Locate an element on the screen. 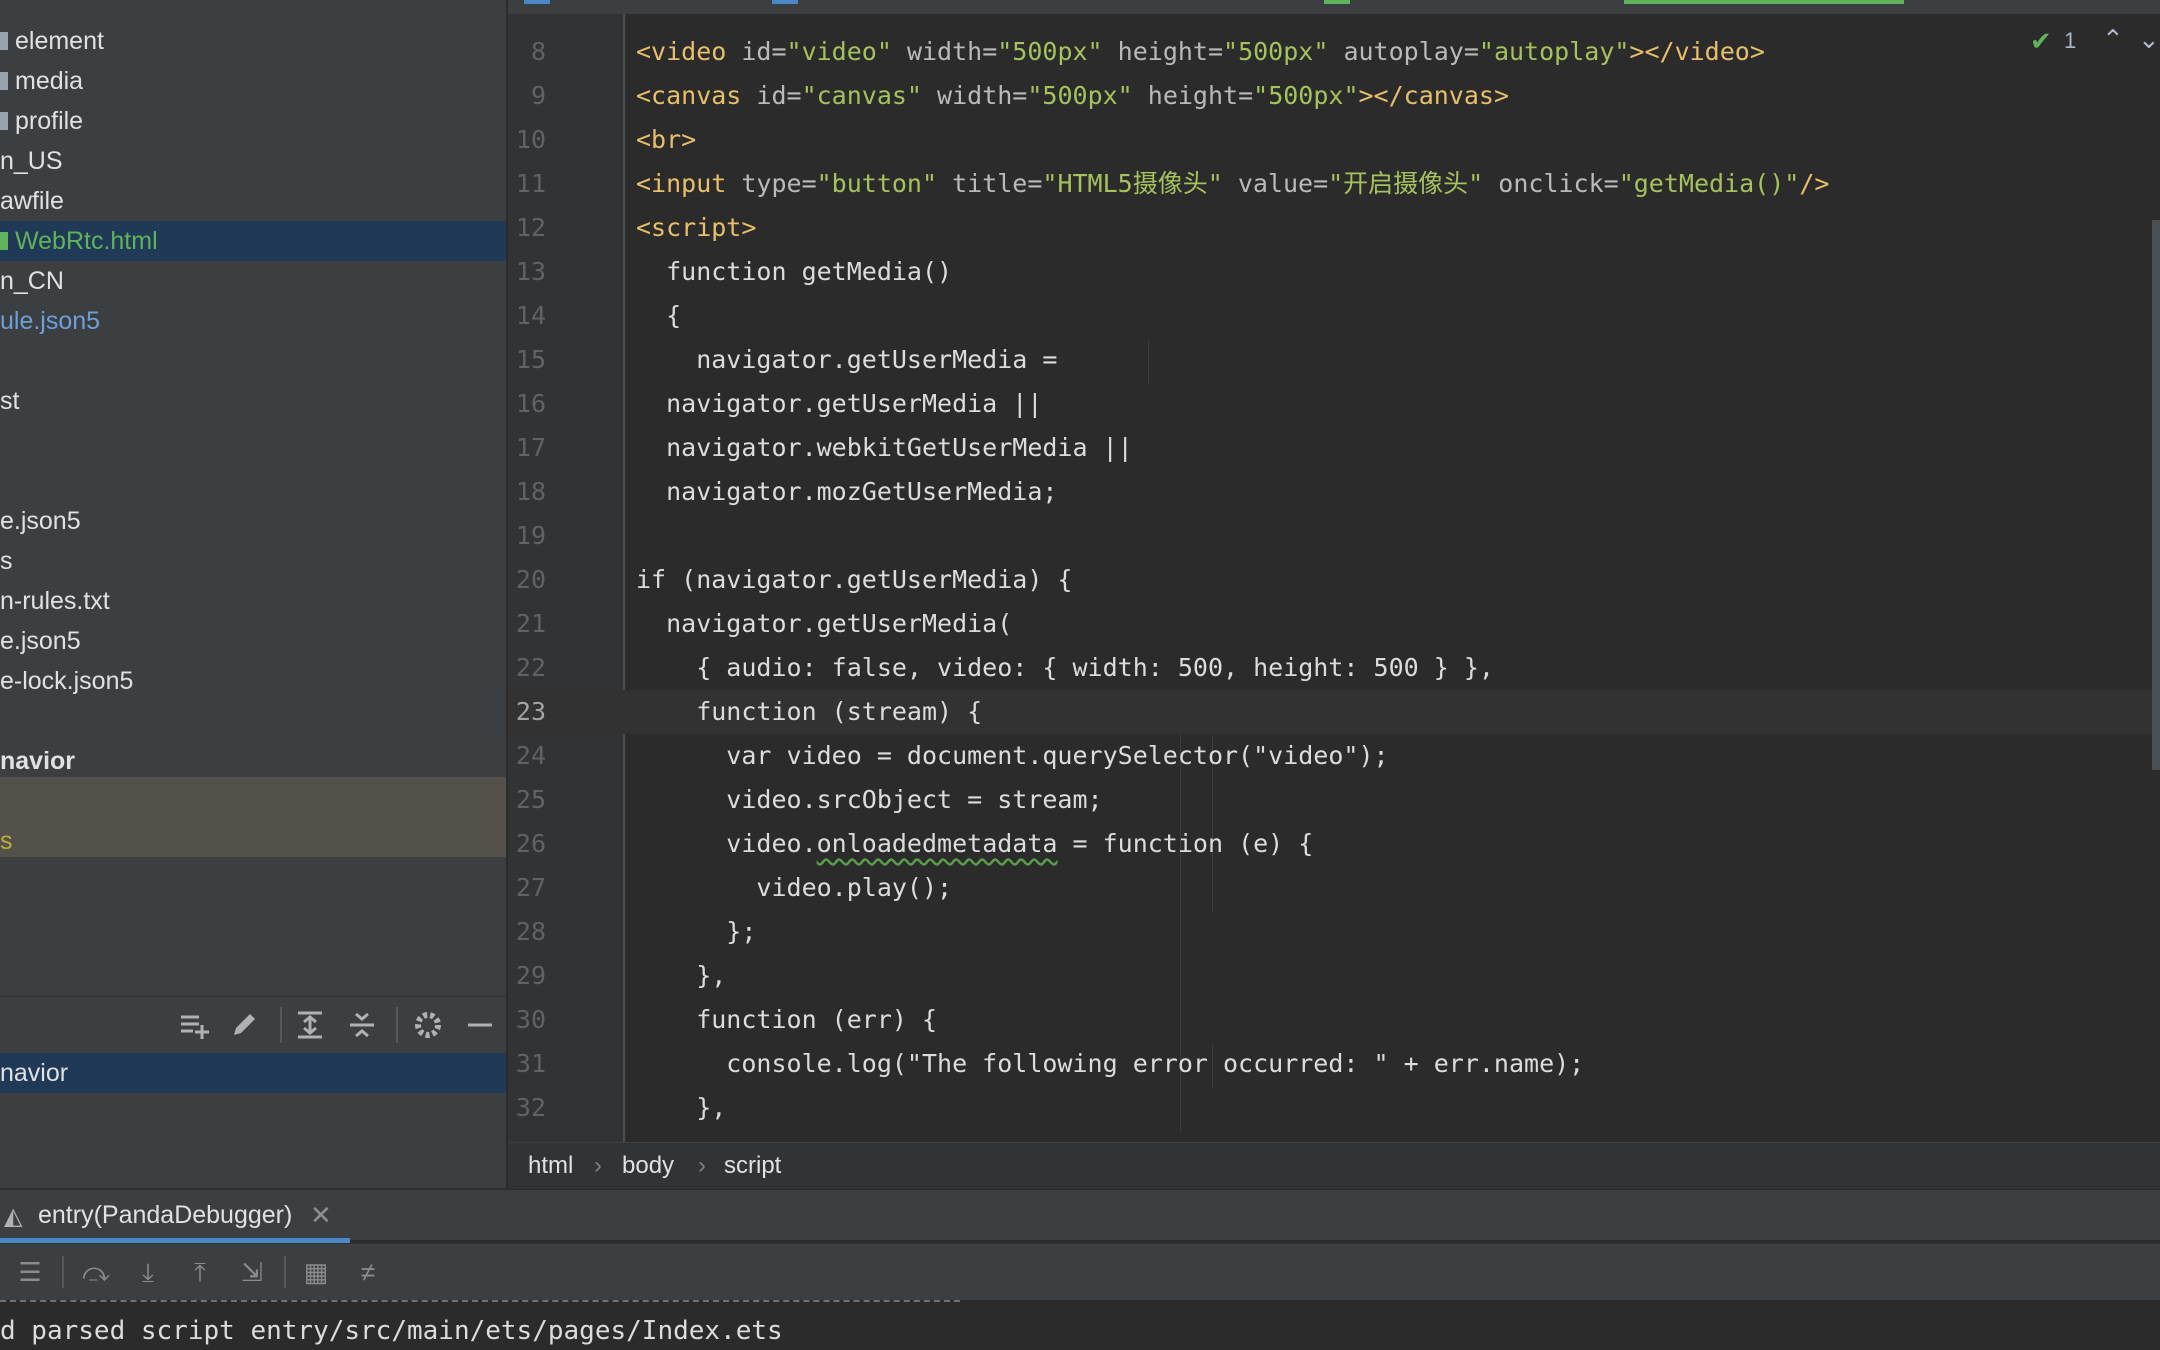 Image resolution: width=2160 pixels, height=1350 pixels. code-line: 20 if (navigator.getUserMedia) { is located at coordinates (794, 579).